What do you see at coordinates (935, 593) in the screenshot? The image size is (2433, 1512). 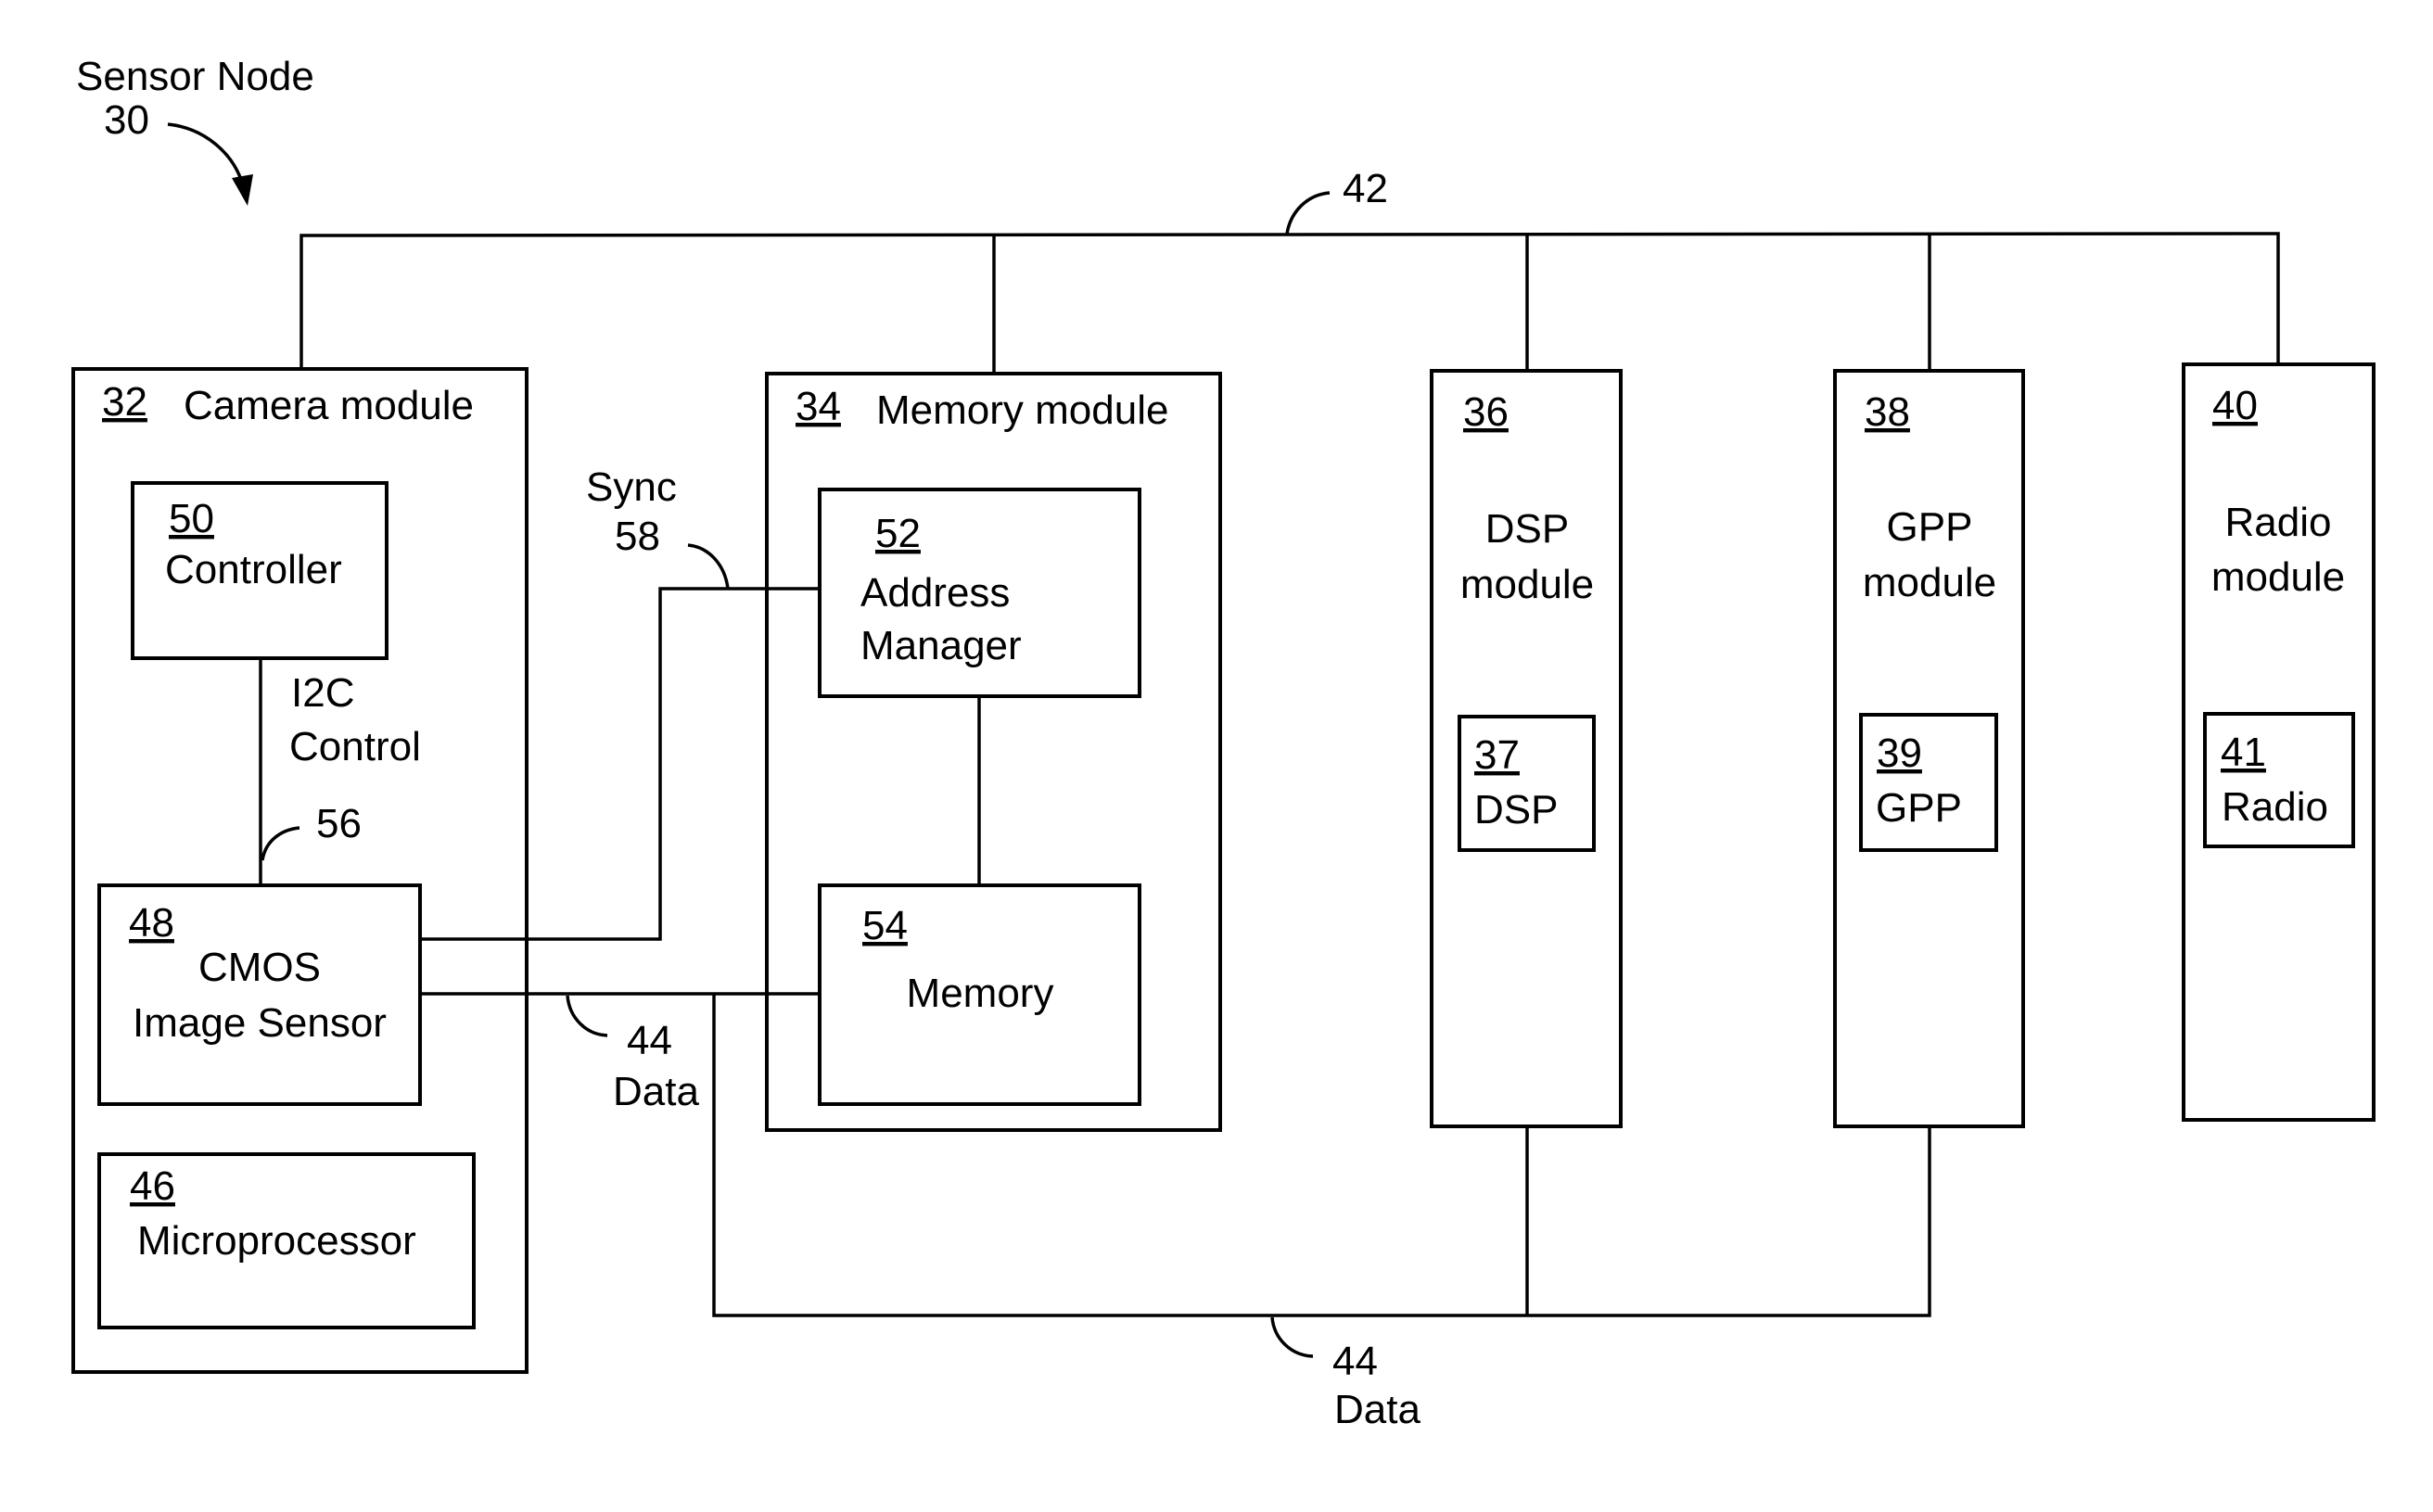 I see `address-manager-line1: Address` at bounding box center [935, 593].